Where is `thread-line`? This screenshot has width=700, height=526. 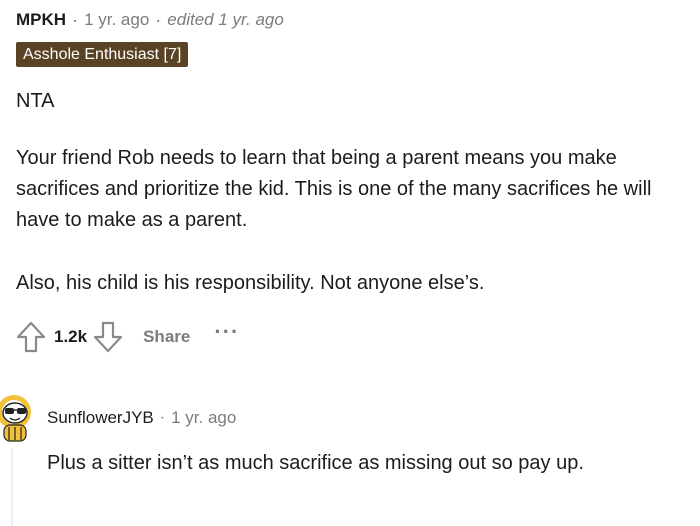
thread-line is located at coordinates (12, 487).